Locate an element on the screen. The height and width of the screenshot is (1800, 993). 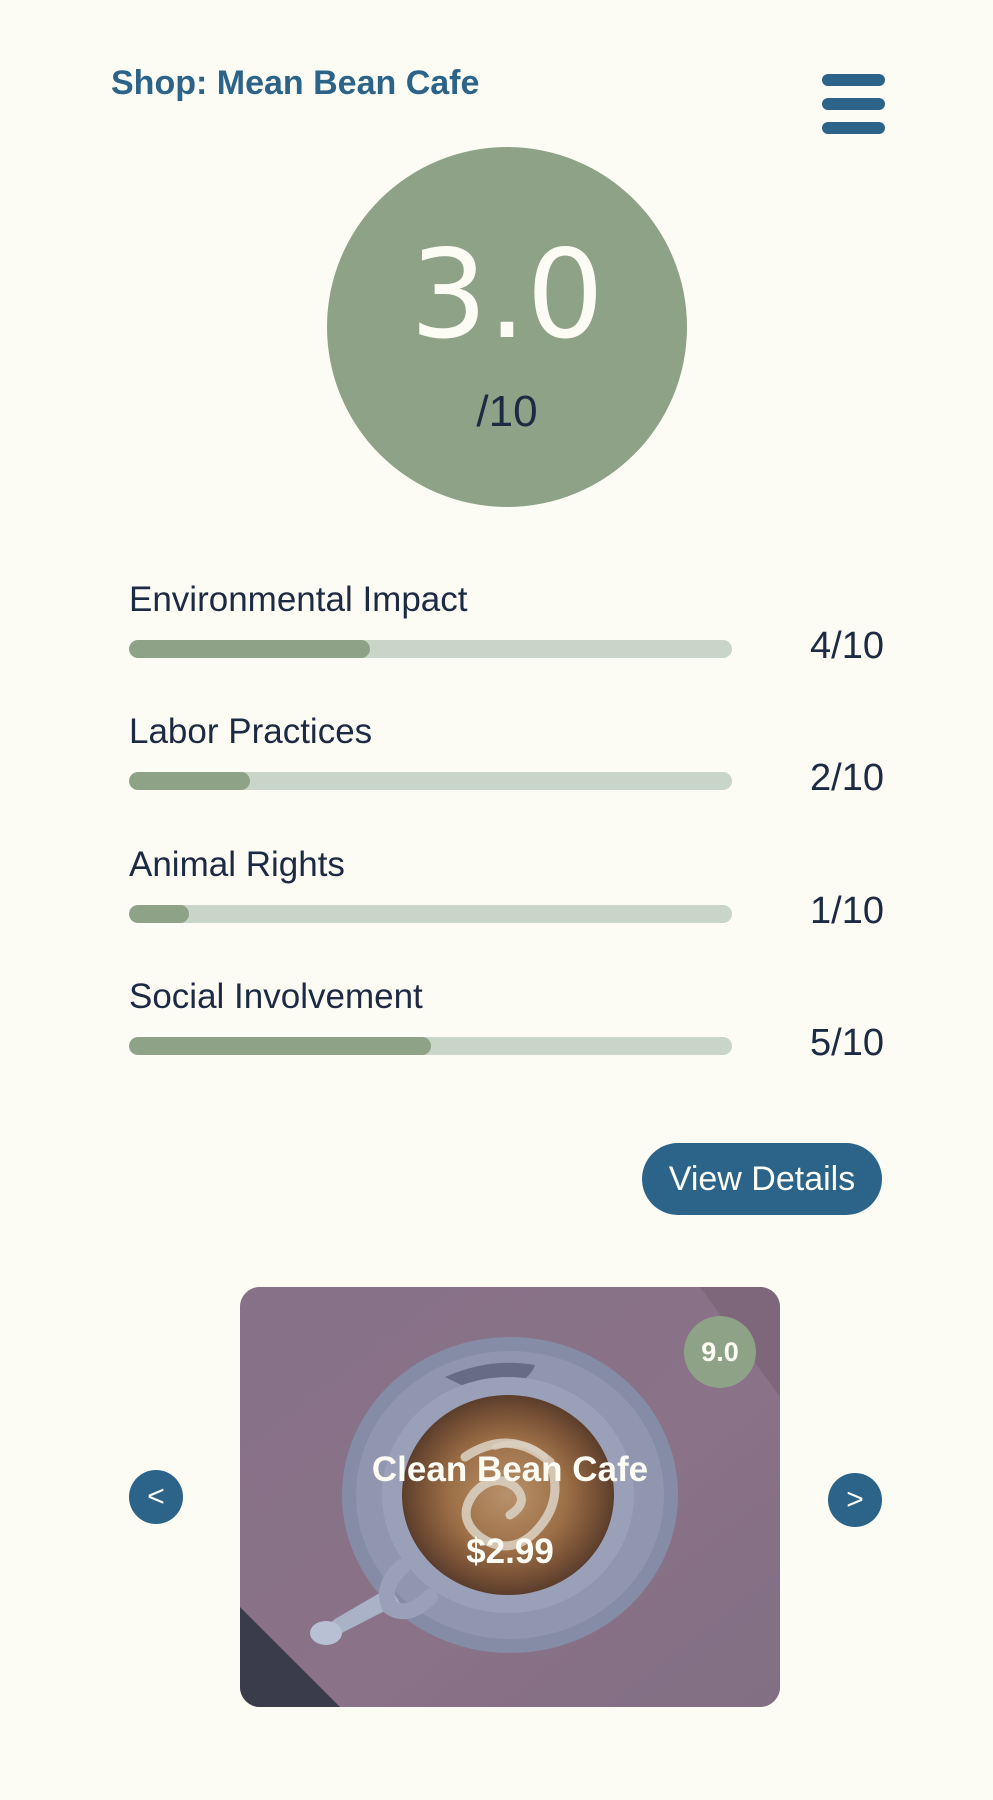
card-shop-name: Clean Bean Cafe is located at coordinates (510, 1469).